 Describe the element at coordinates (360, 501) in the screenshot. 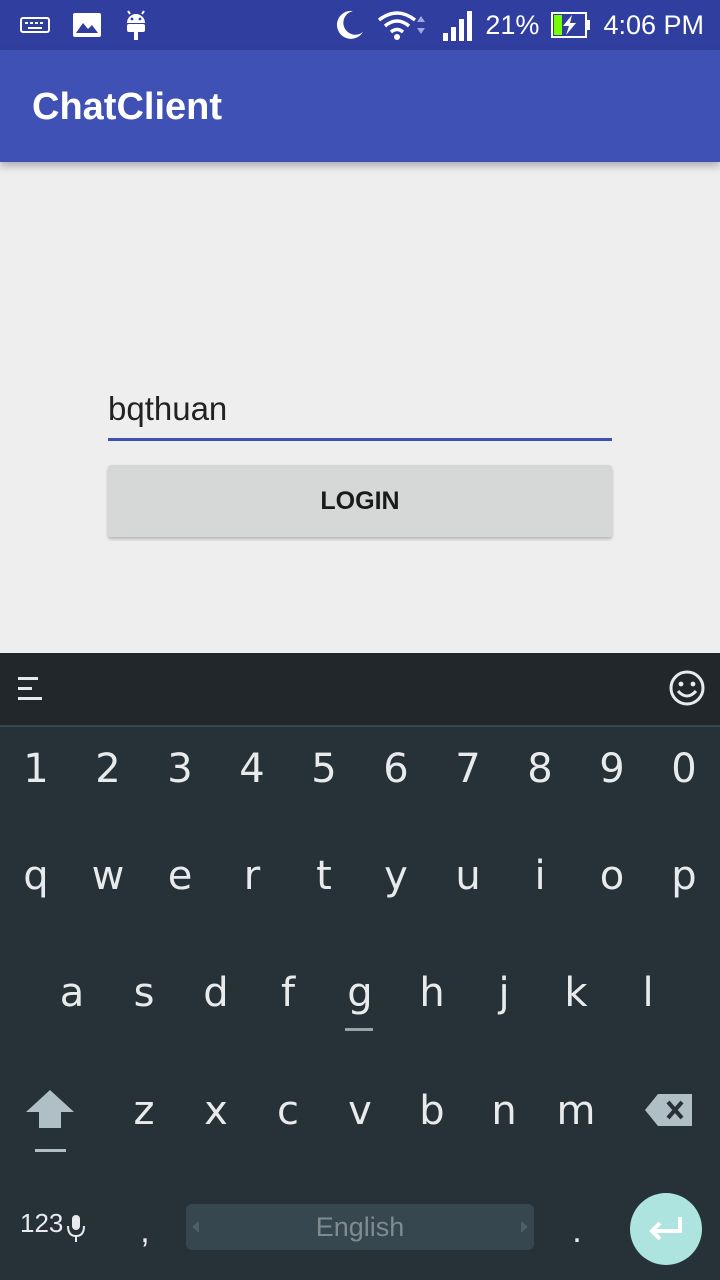

I see `login-button: LOGIN` at that location.